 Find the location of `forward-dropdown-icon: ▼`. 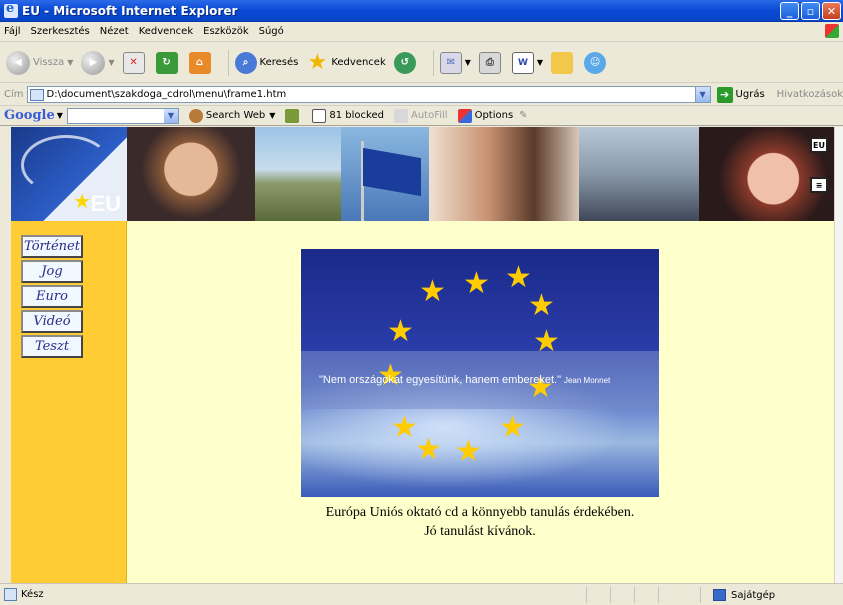

forward-dropdown-icon: ▼ is located at coordinates (111, 62).